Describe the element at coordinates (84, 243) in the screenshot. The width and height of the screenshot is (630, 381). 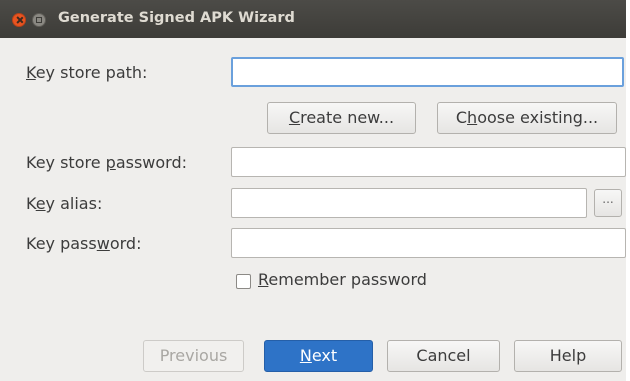
I see `key-password-label: Key password:` at that location.